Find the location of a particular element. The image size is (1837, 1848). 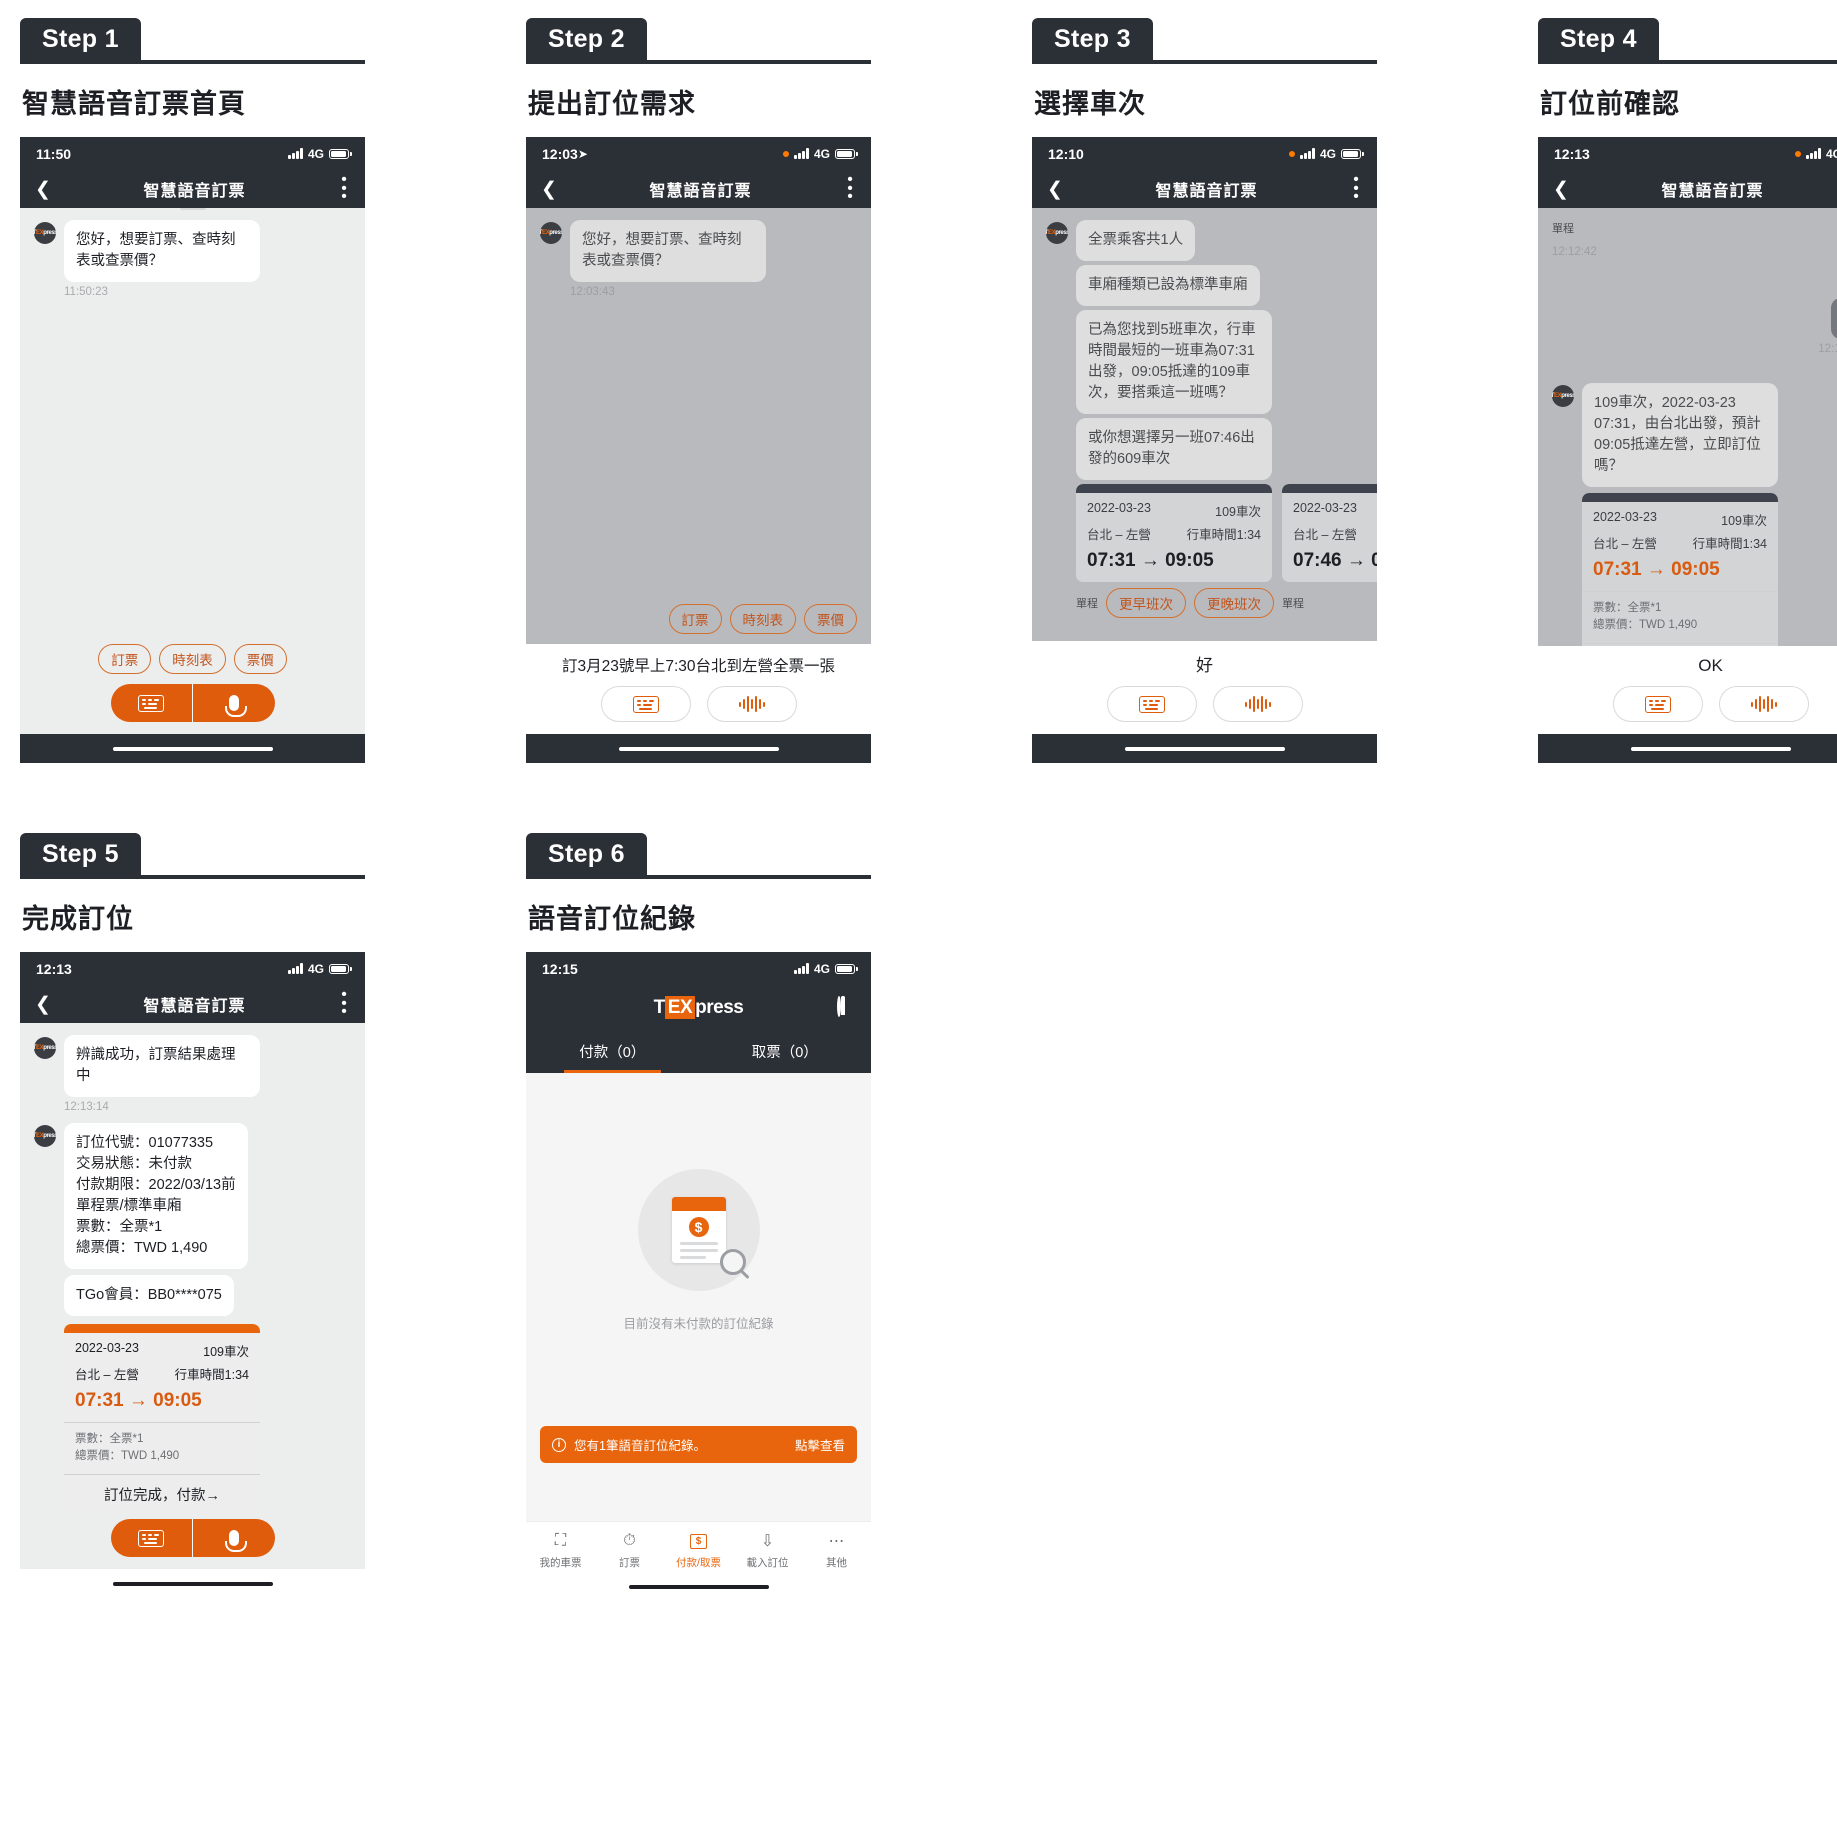

orange-dot-icon is located at coordinates (1292, 153).